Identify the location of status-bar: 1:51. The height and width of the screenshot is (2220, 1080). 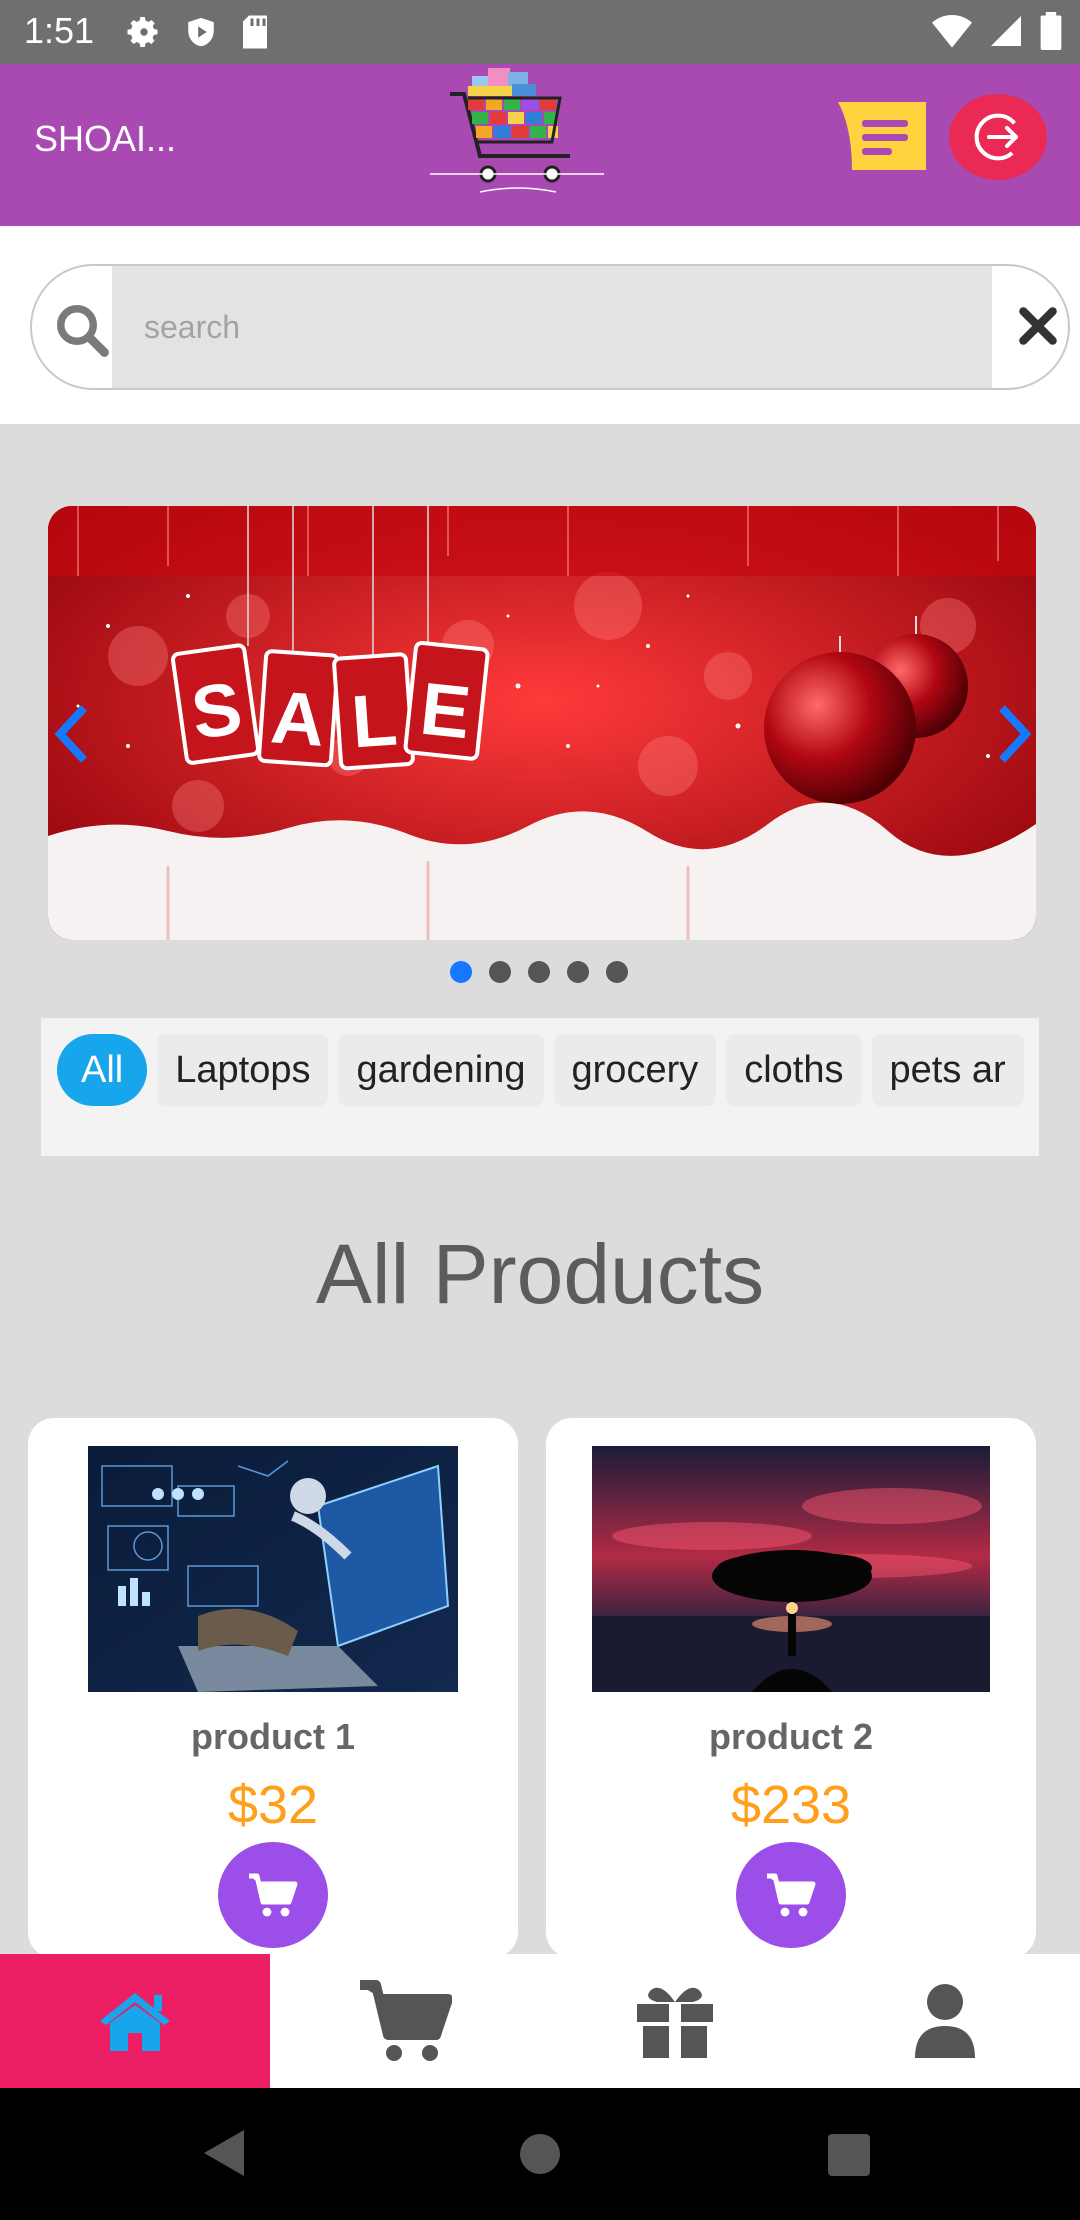
(540, 32).